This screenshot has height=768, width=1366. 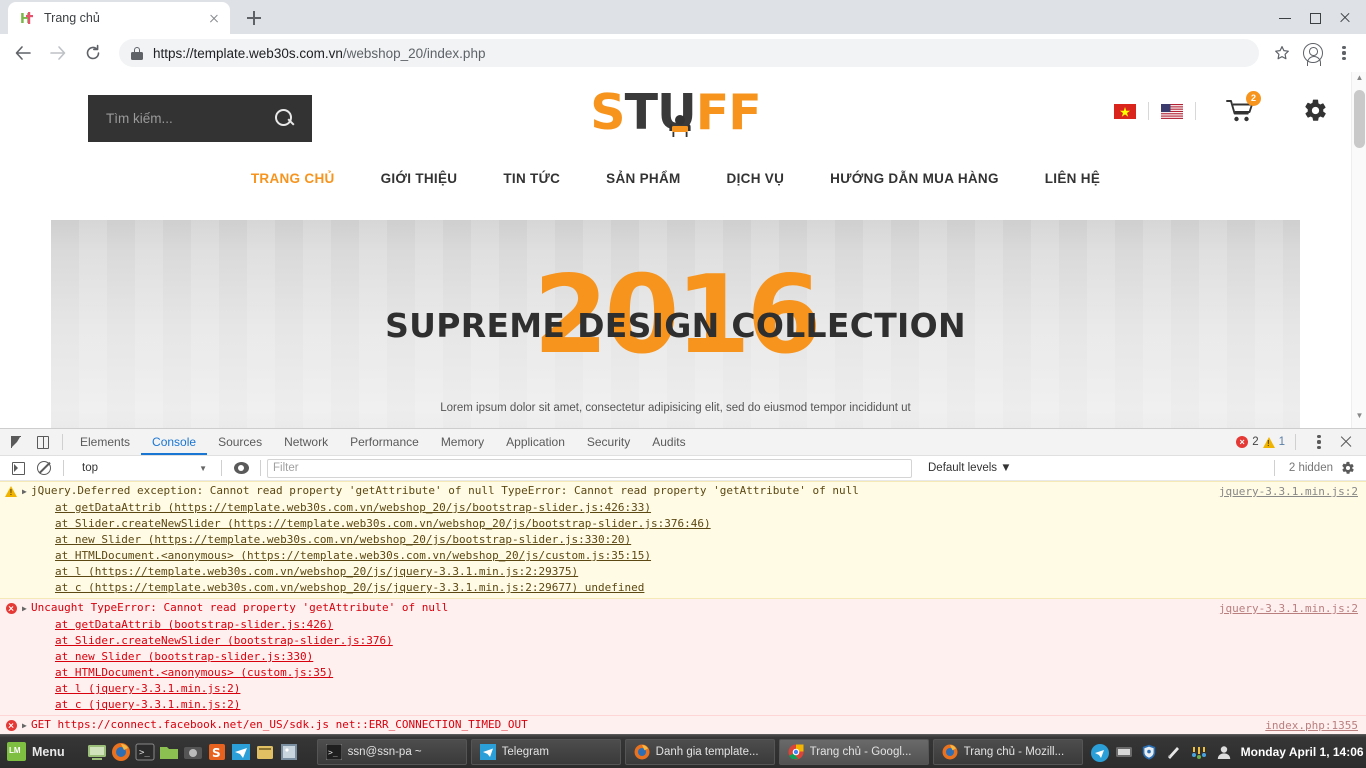 I want to click on quick-launch-bar: >_ S, so click(x=193, y=752).